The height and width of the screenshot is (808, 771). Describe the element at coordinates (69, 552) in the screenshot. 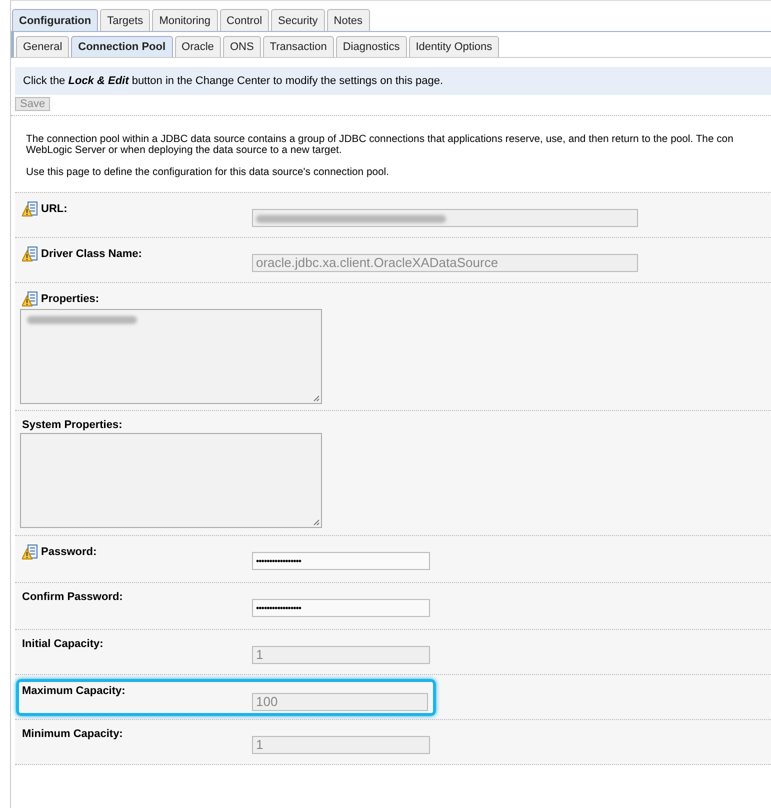

I see `field-label: Password:` at that location.